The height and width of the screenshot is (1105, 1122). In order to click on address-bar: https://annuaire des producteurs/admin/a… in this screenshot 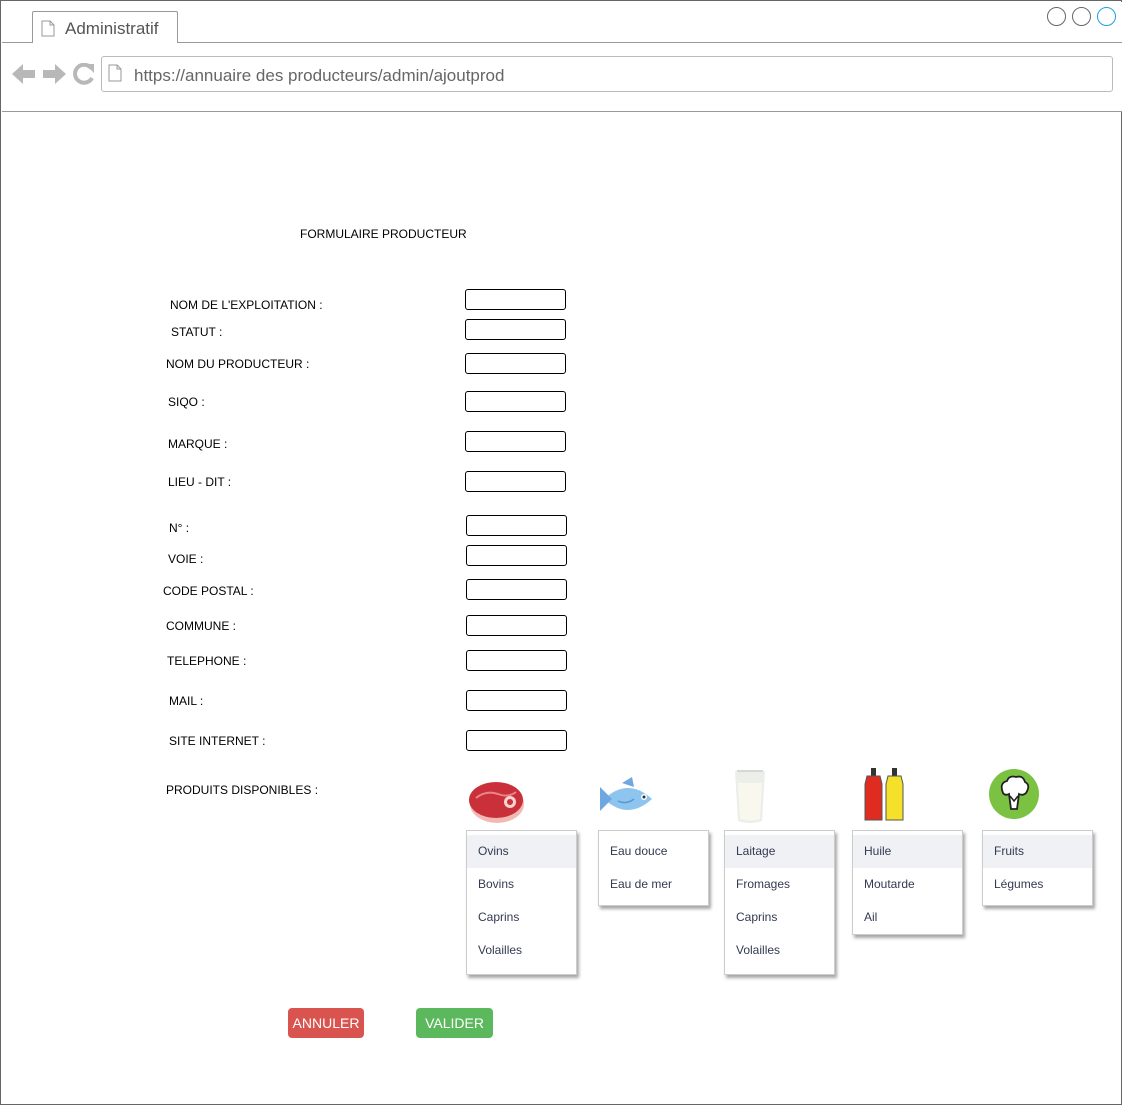, I will do `click(562, 77)`.